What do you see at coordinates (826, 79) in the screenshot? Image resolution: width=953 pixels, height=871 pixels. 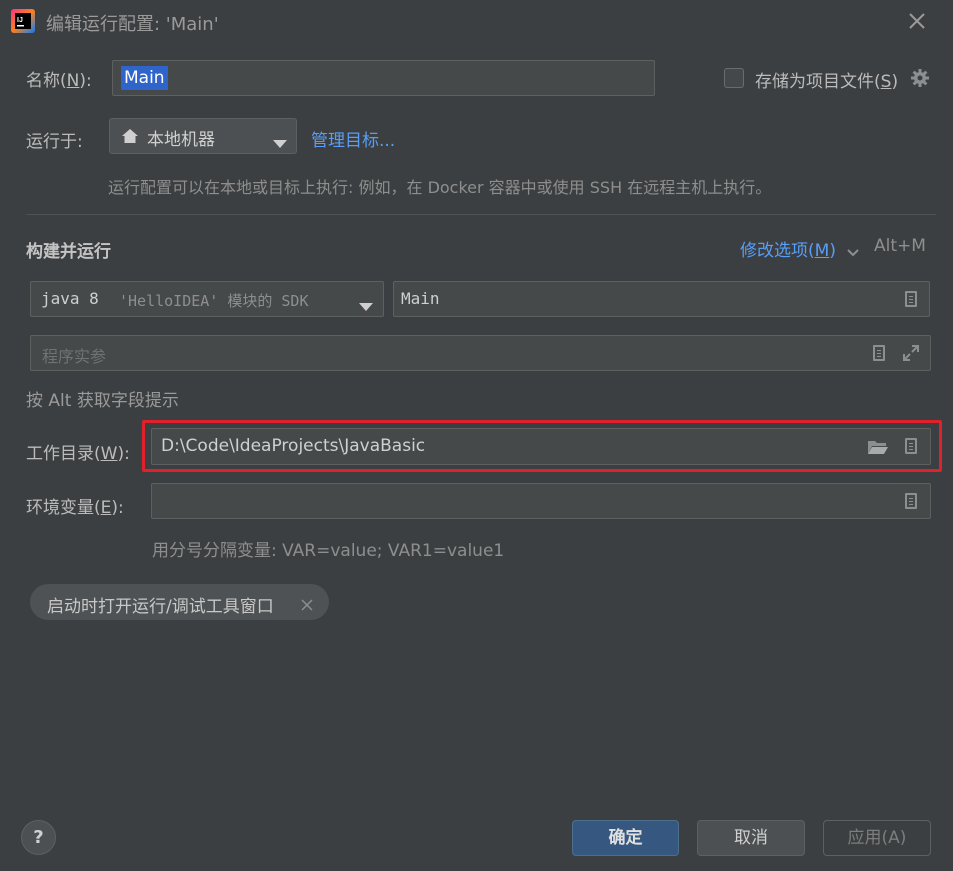 I see `store-as-project-file-label: 存储为项目文件(S)` at bounding box center [826, 79].